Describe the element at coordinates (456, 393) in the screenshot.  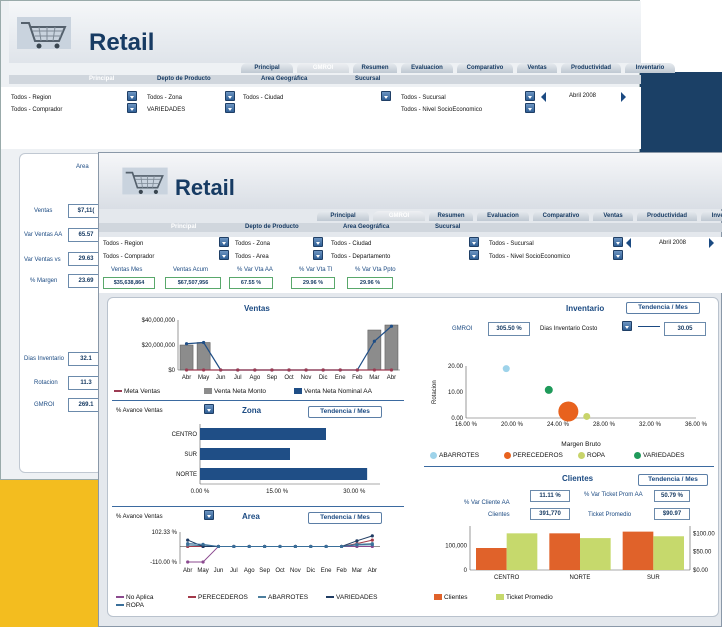
I see `y-tick-label: 10.00` at that location.